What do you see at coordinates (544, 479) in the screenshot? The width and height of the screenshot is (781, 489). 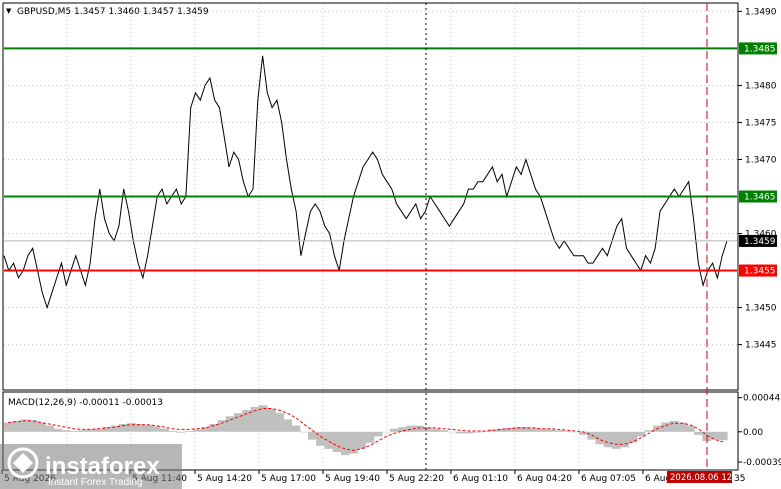 I see `time-label: 6 Aug 04:20` at bounding box center [544, 479].